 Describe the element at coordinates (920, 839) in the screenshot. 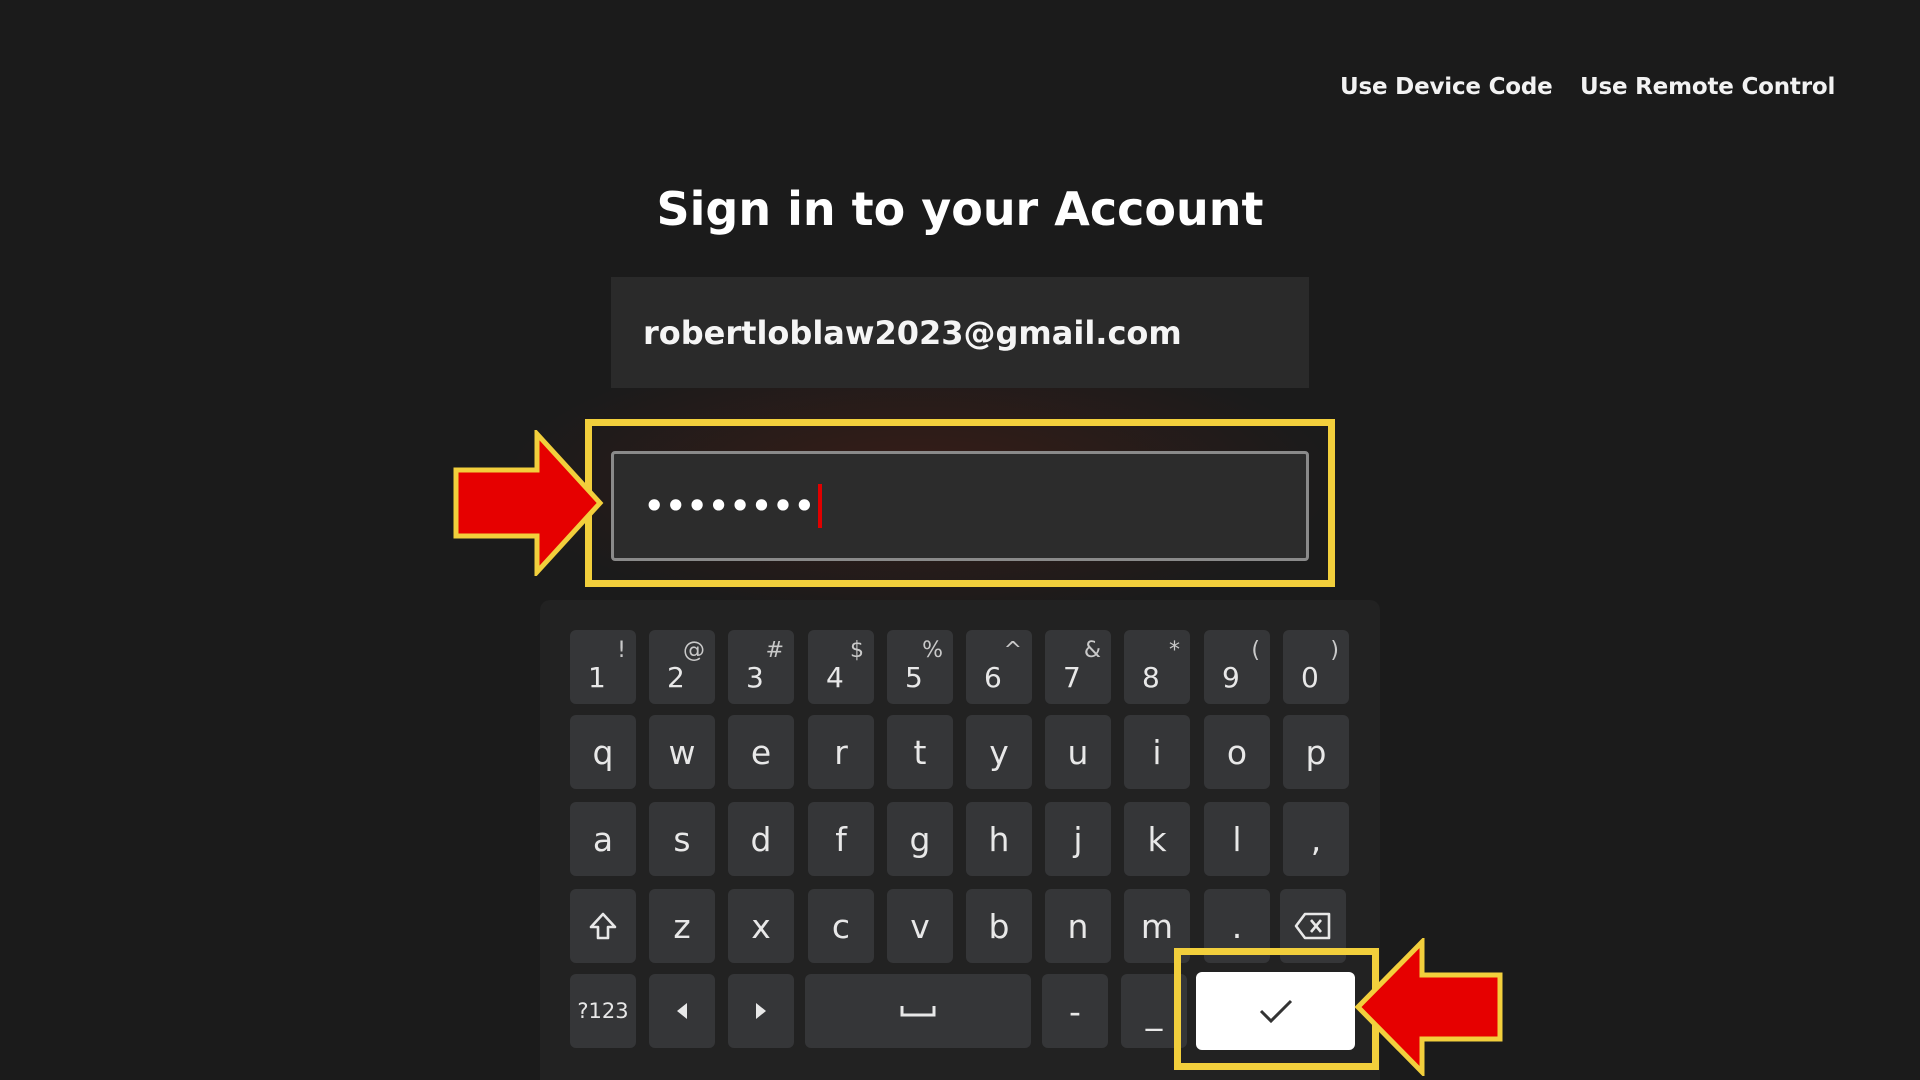

I see `key-g: g` at that location.